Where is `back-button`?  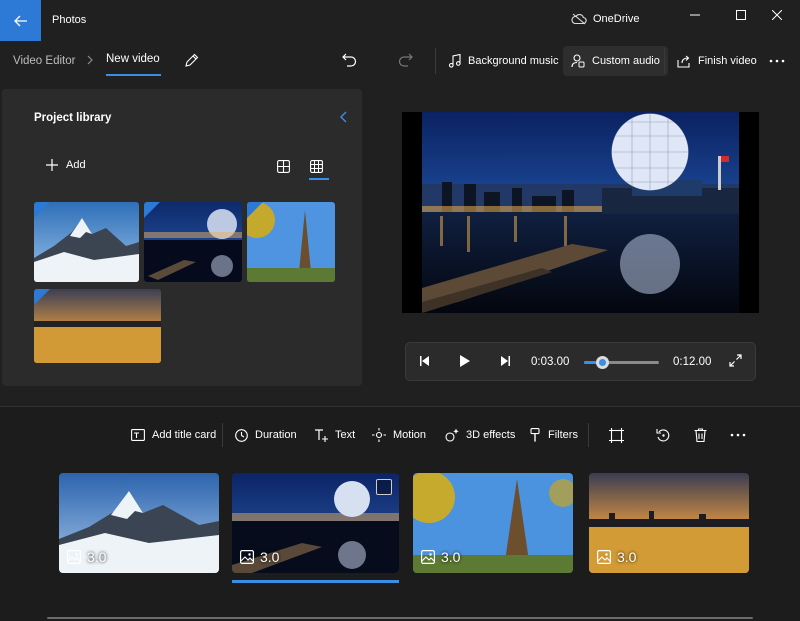 back-button is located at coordinates (20, 20).